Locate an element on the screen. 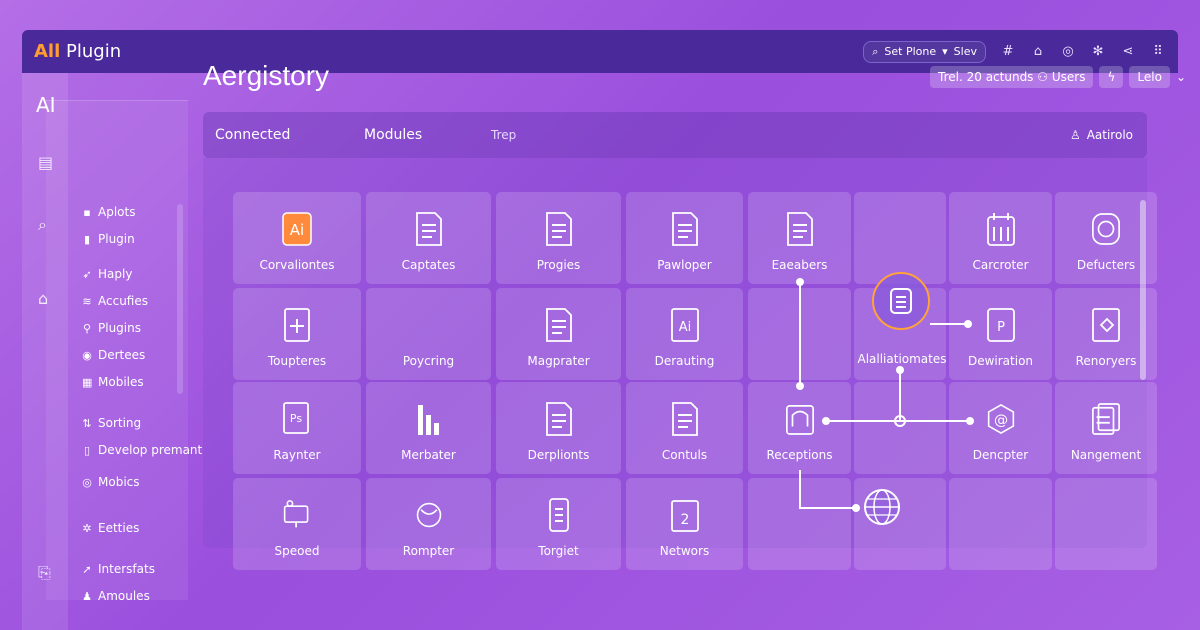 The image size is (1200, 630). target-icon: ◎ is located at coordinates (87, 482).